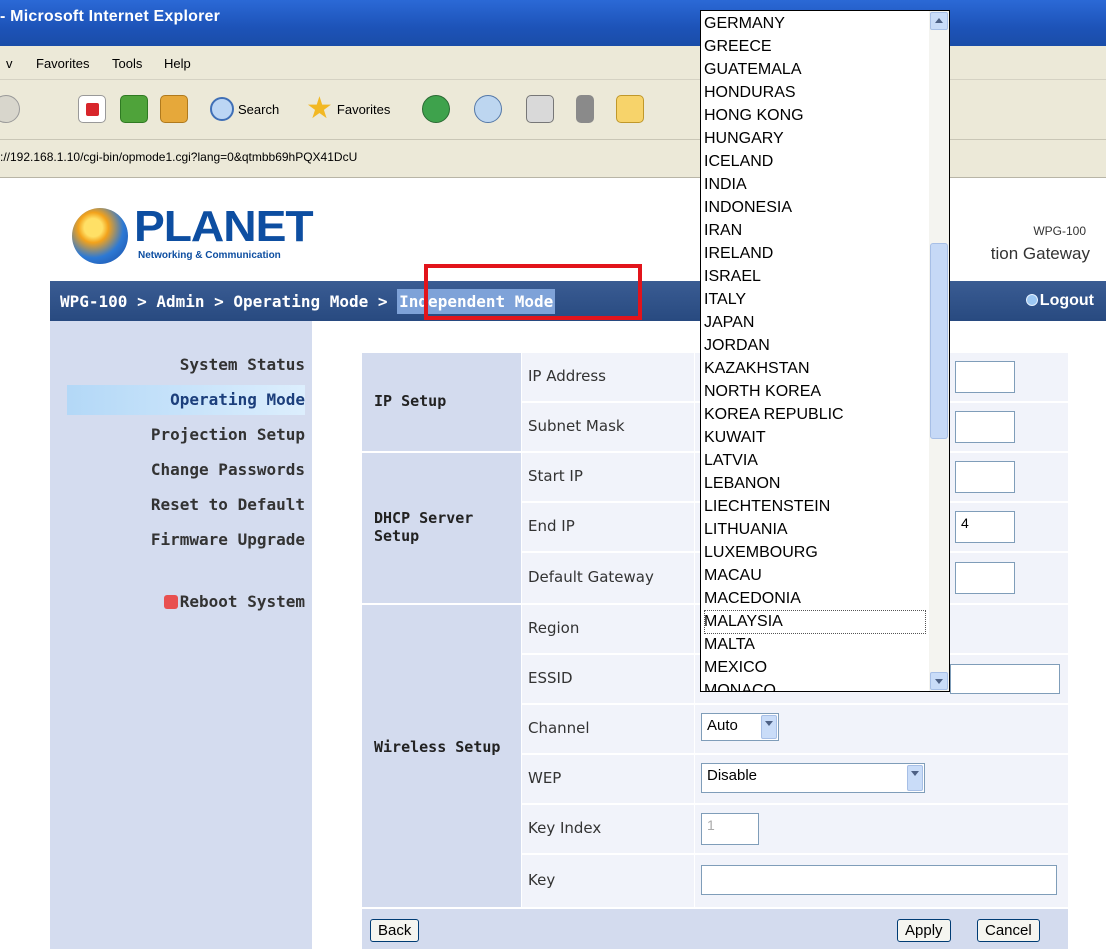 This screenshot has width=1106, height=949. I want to click on section-title: IP Setup, so click(410, 401).